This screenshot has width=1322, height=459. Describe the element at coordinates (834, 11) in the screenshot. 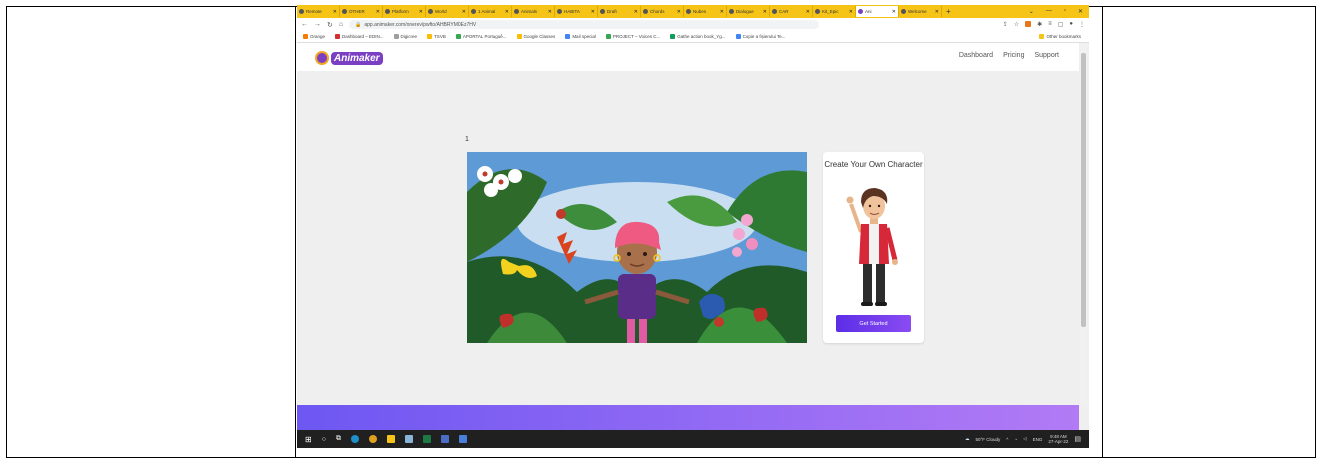

I see `browser-tab: Kit_Epic ✕` at that location.